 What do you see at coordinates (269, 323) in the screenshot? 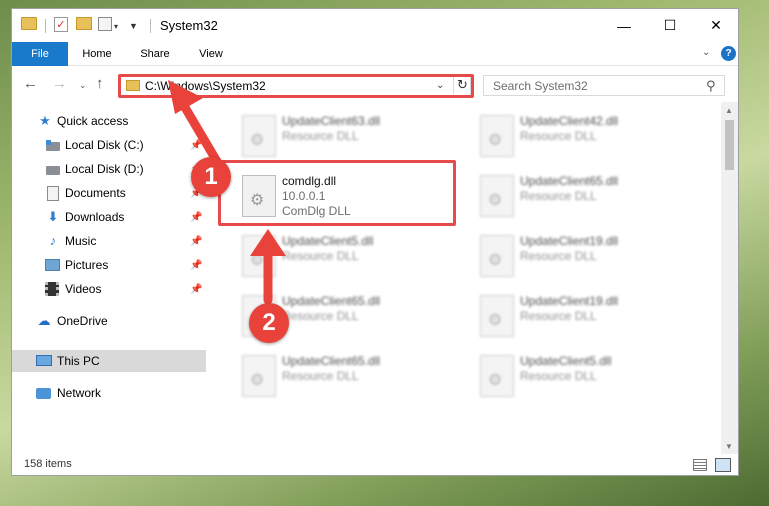
I see `step-2-badge: 2` at bounding box center [269, 323].